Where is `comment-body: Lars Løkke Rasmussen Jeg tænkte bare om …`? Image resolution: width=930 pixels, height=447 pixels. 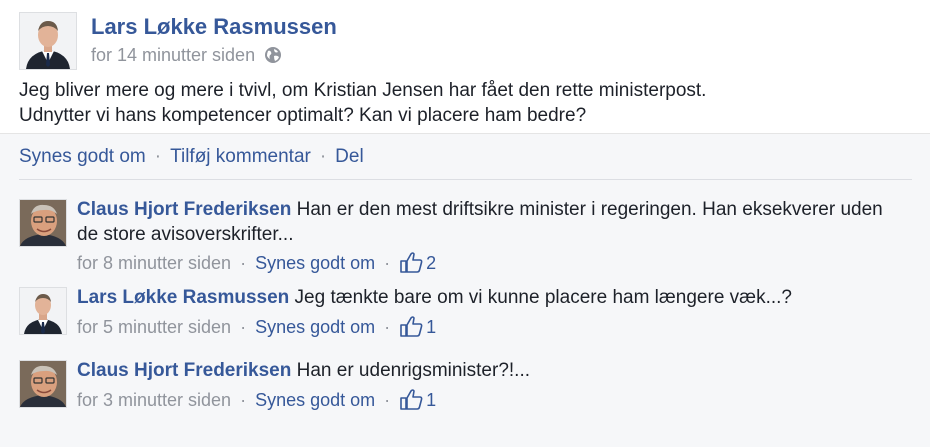
comment-body: Lars Løkke Rasmussen Jeg tænkte bare om … is located at coordinates (492, 297).